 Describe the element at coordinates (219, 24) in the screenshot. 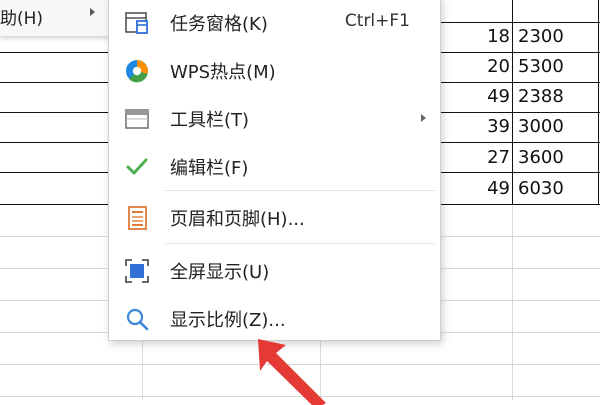

I see `menu-item-label: 任务窗格(K)` at that location.